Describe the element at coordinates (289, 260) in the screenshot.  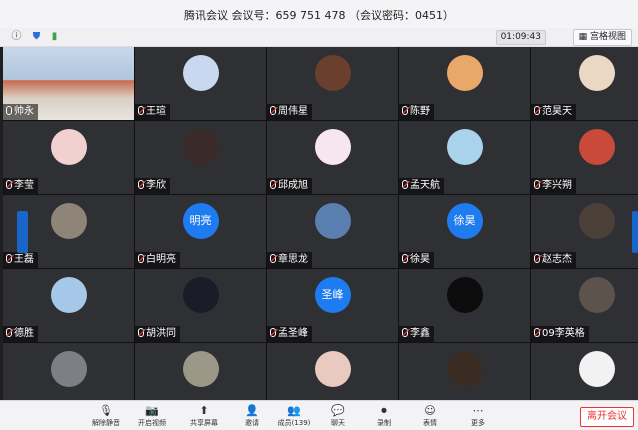
I see `participant-name: 章思龙` at that location.